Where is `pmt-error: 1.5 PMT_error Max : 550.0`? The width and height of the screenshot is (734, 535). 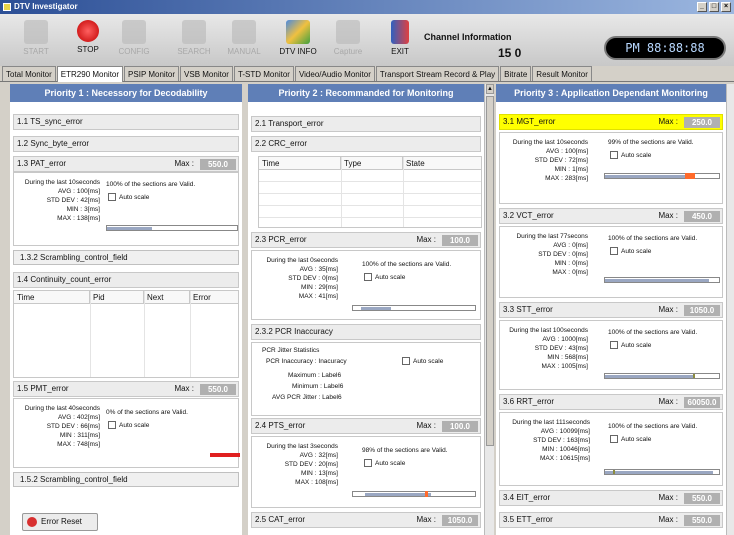 pmt-error: 1.5 PMT_error Max : 550.0 is located at coordinates (126, 389).